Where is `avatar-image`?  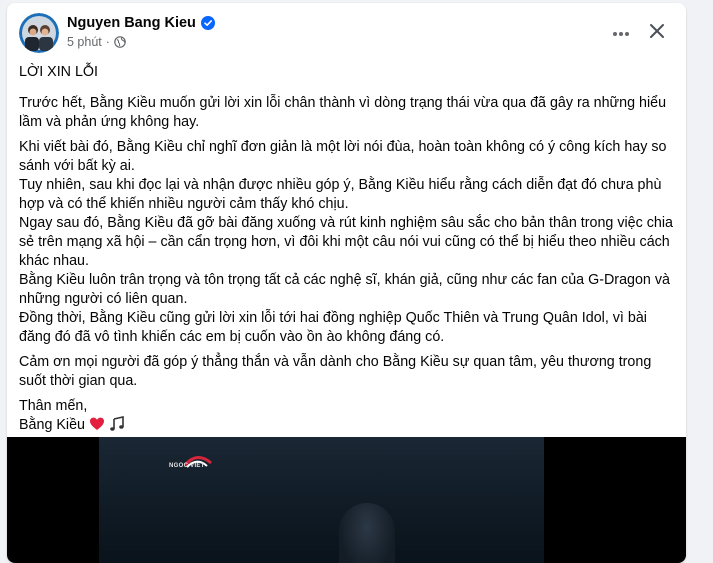
avatar-image is located at coordinates (39, 33).